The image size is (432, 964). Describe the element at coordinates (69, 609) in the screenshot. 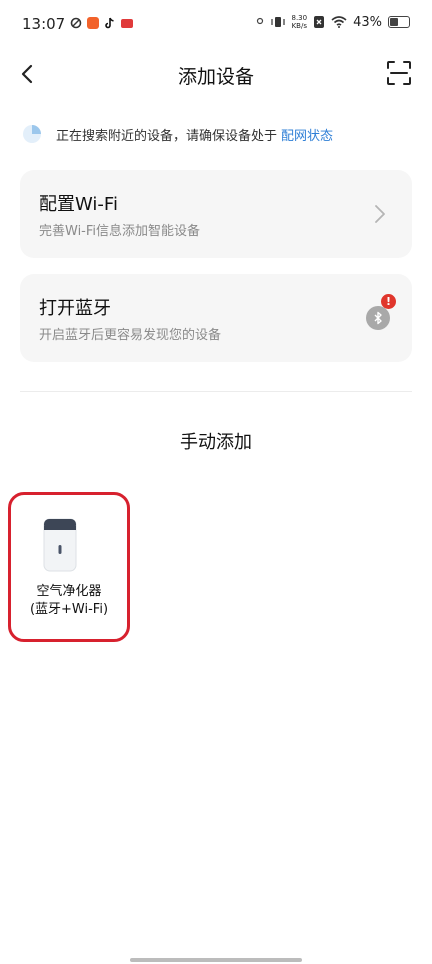

I see `device-name-line2: (蓝牙+Wi-Fi)` at that location.